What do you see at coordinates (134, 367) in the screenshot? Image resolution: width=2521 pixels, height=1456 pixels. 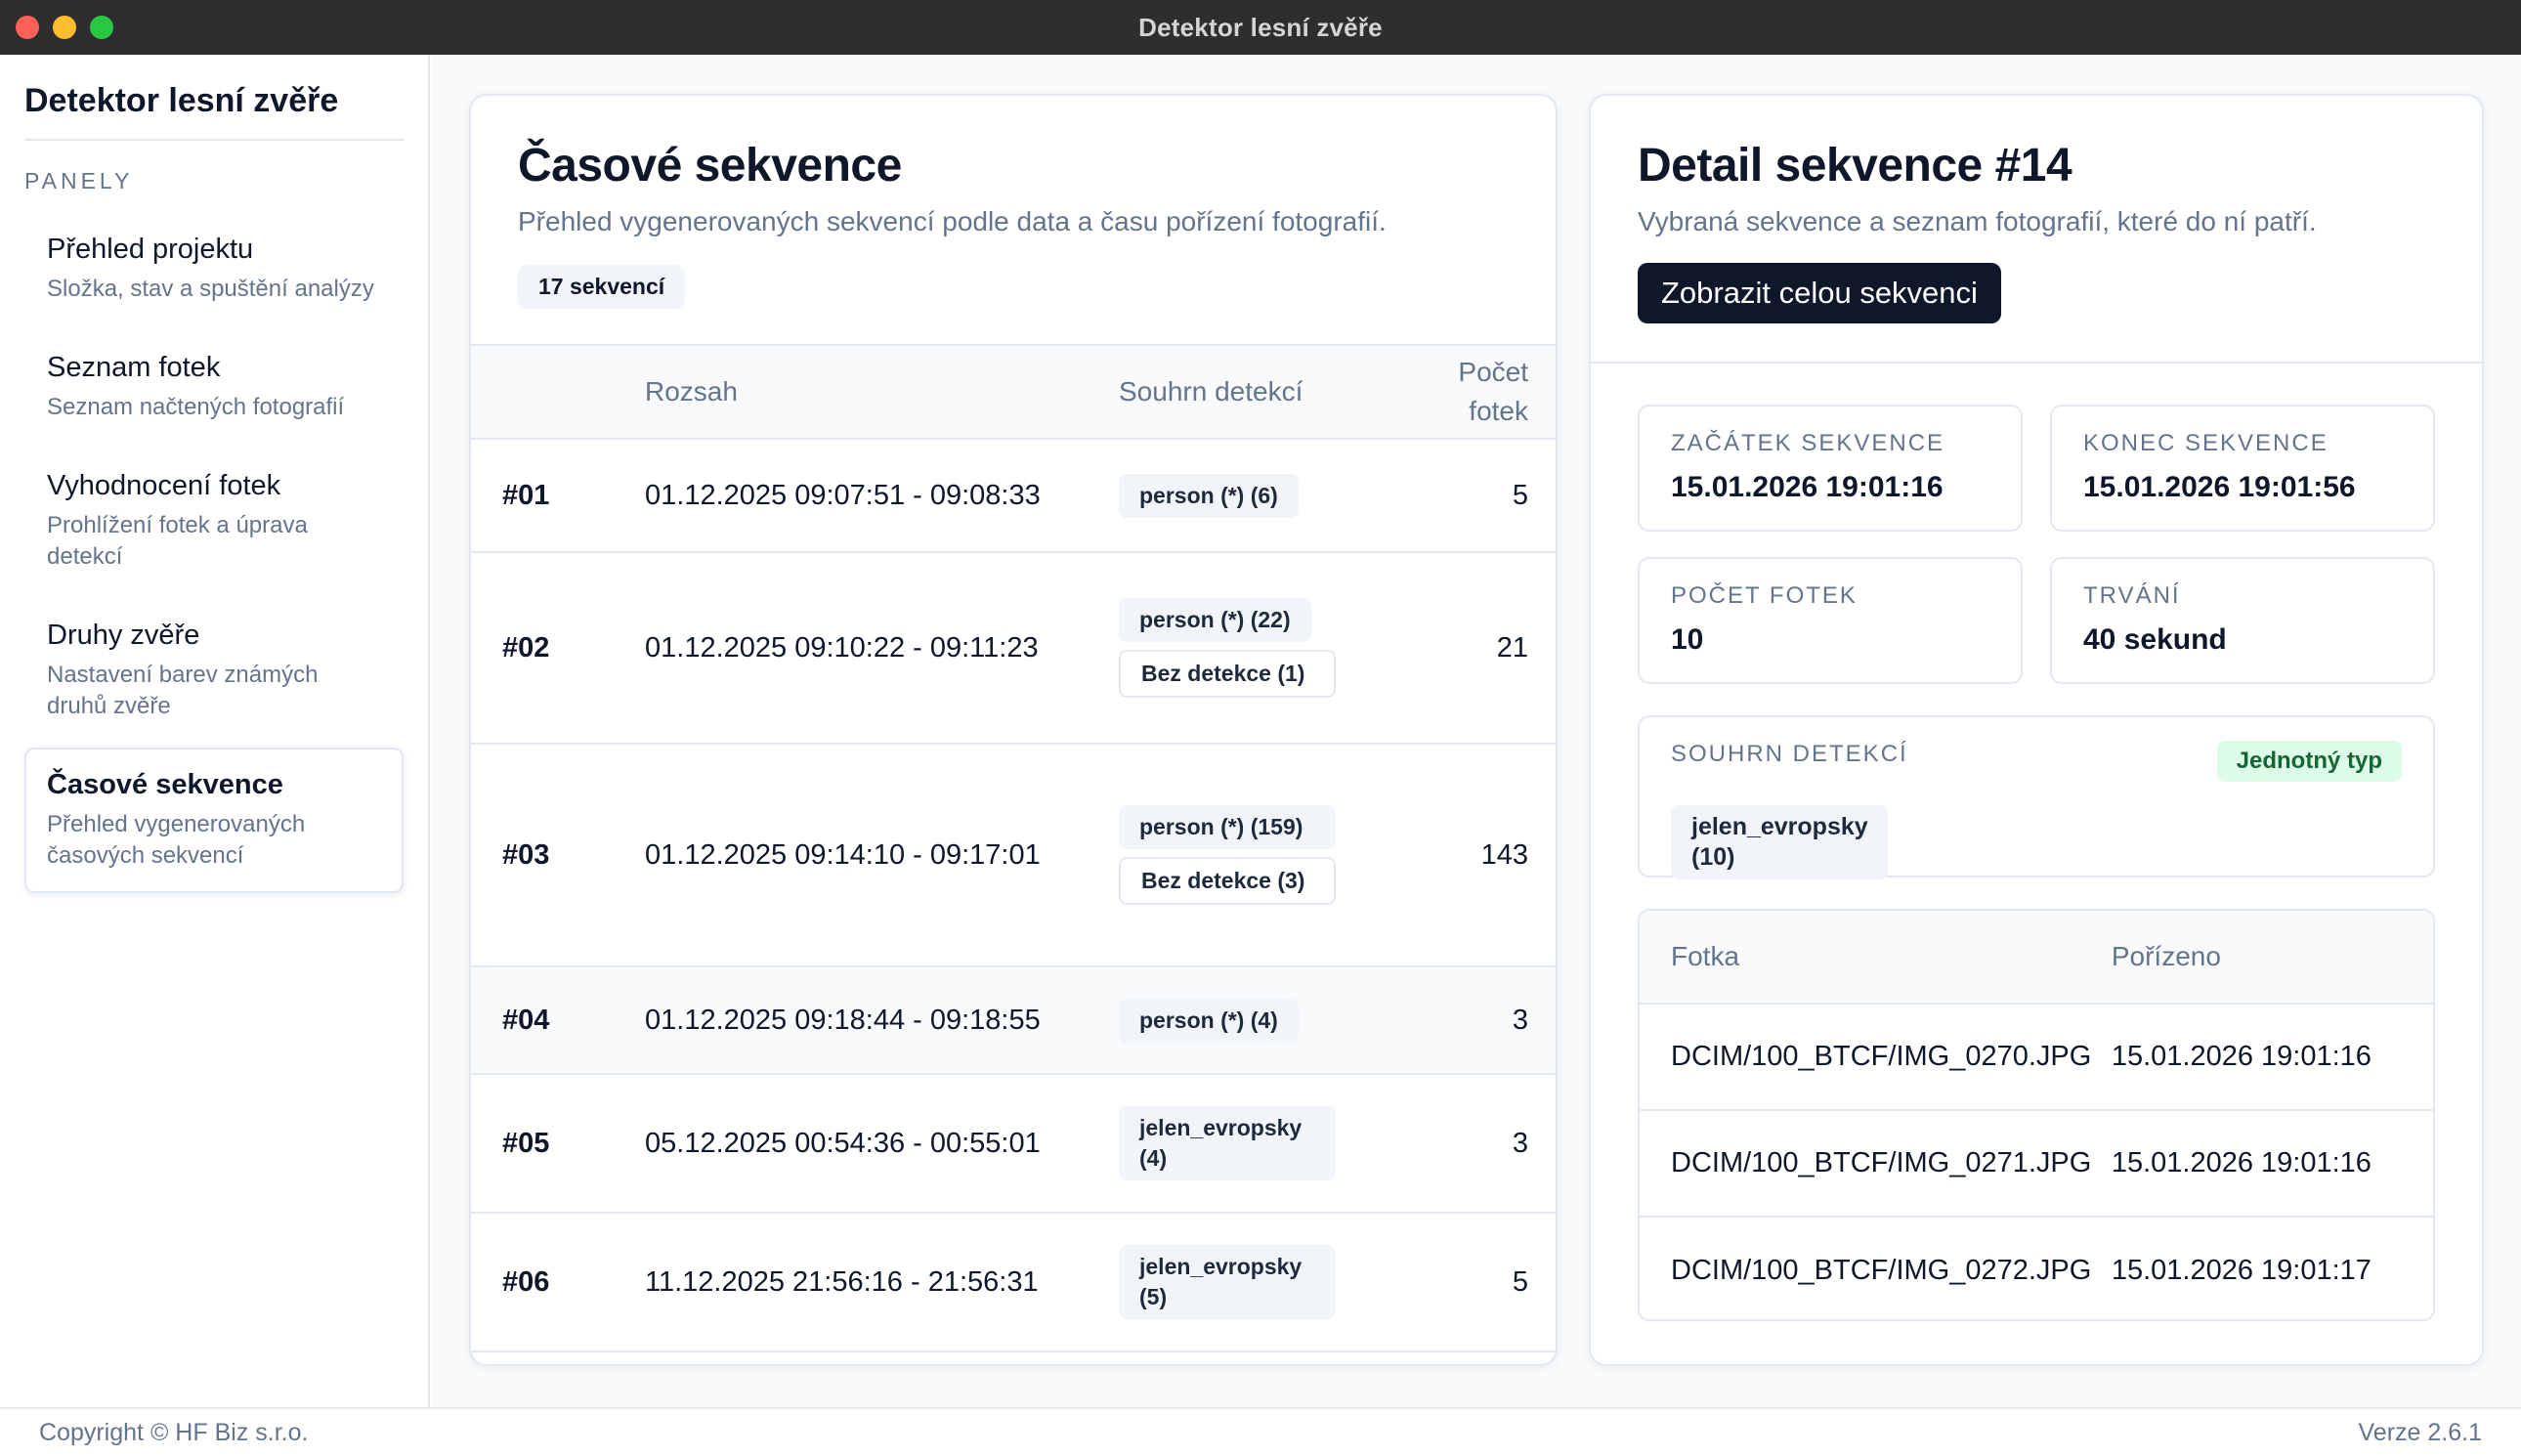 I see `sidebar-item-title: Seznam fotek` at bounding box center [134, 367].